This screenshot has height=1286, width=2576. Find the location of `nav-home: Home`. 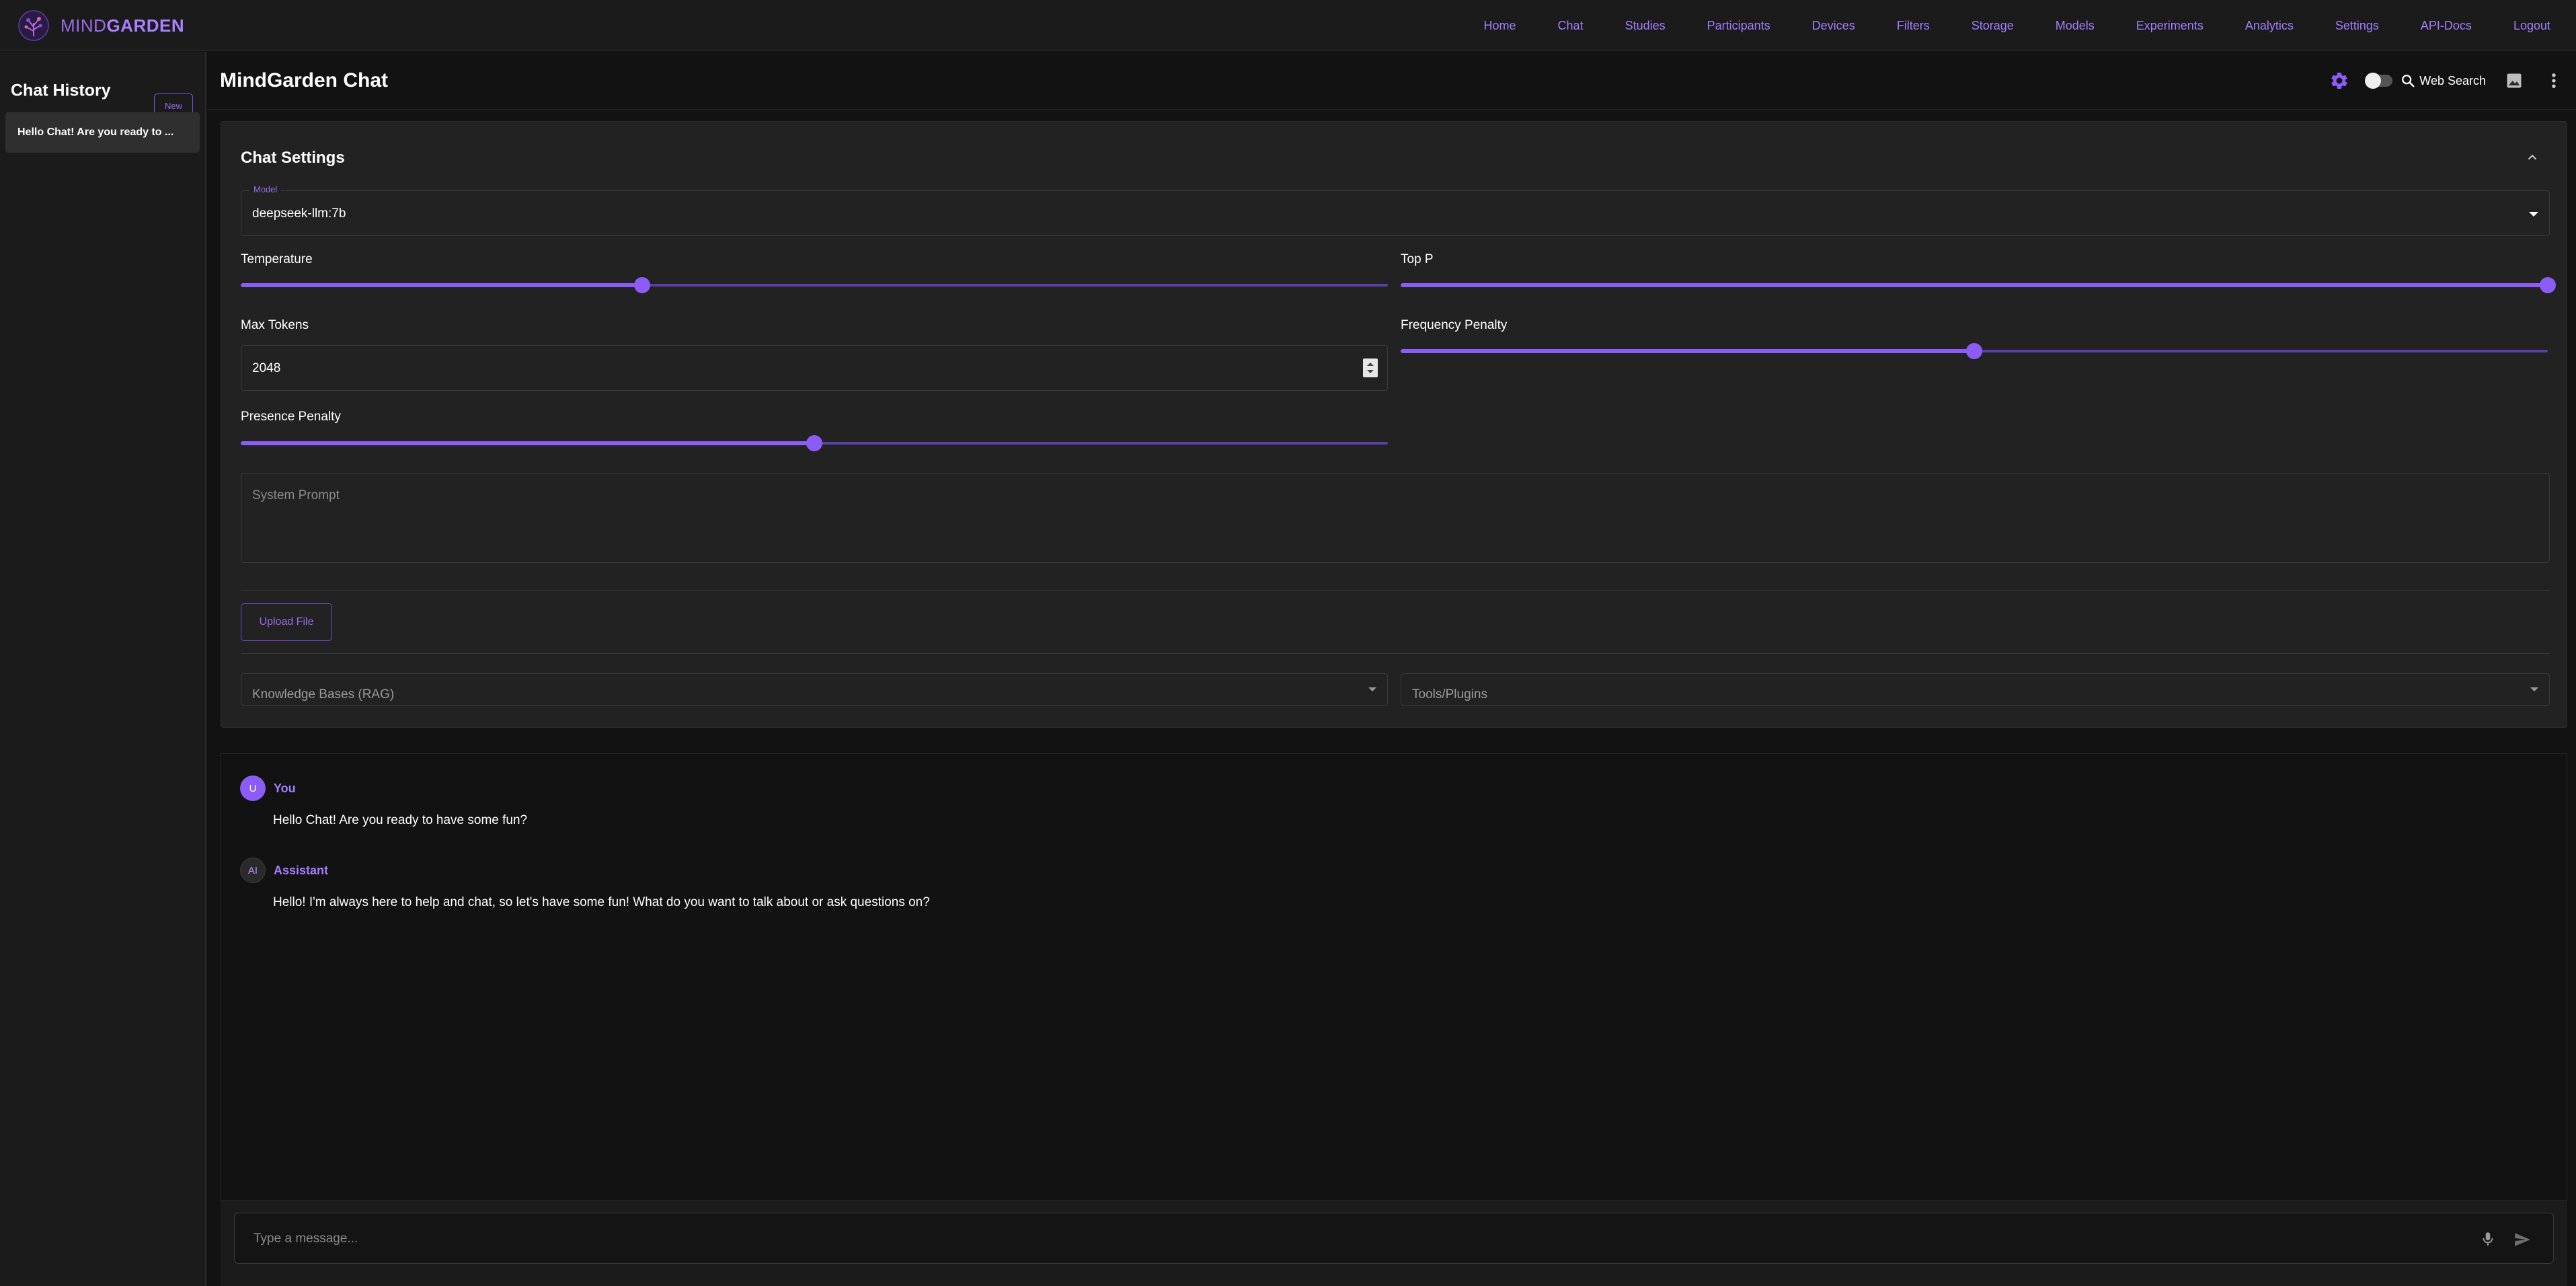

nav-home: Home is located at coordinates (1500, 26).